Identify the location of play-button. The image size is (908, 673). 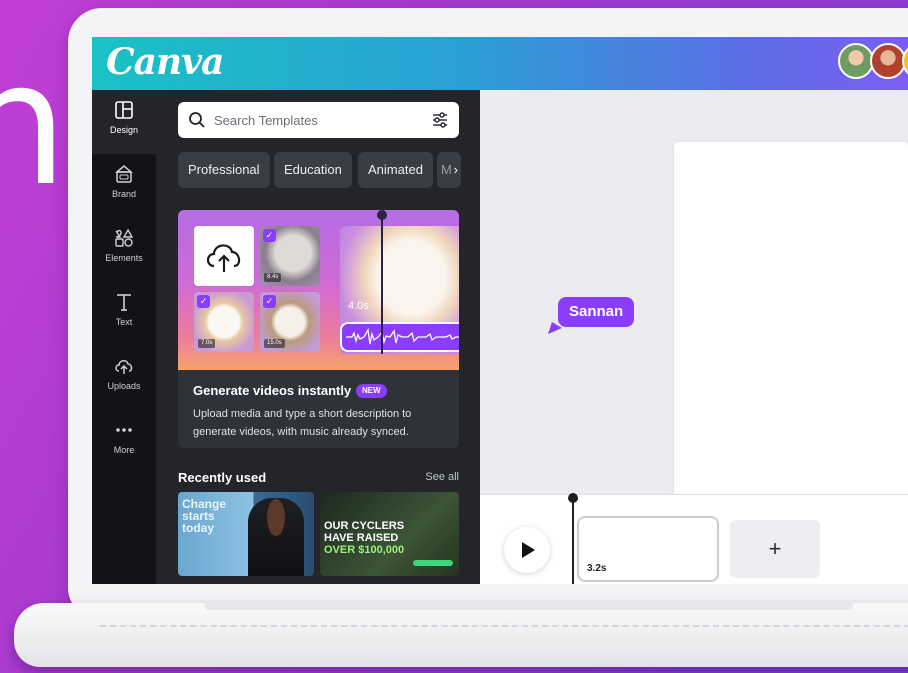
(527, 550).